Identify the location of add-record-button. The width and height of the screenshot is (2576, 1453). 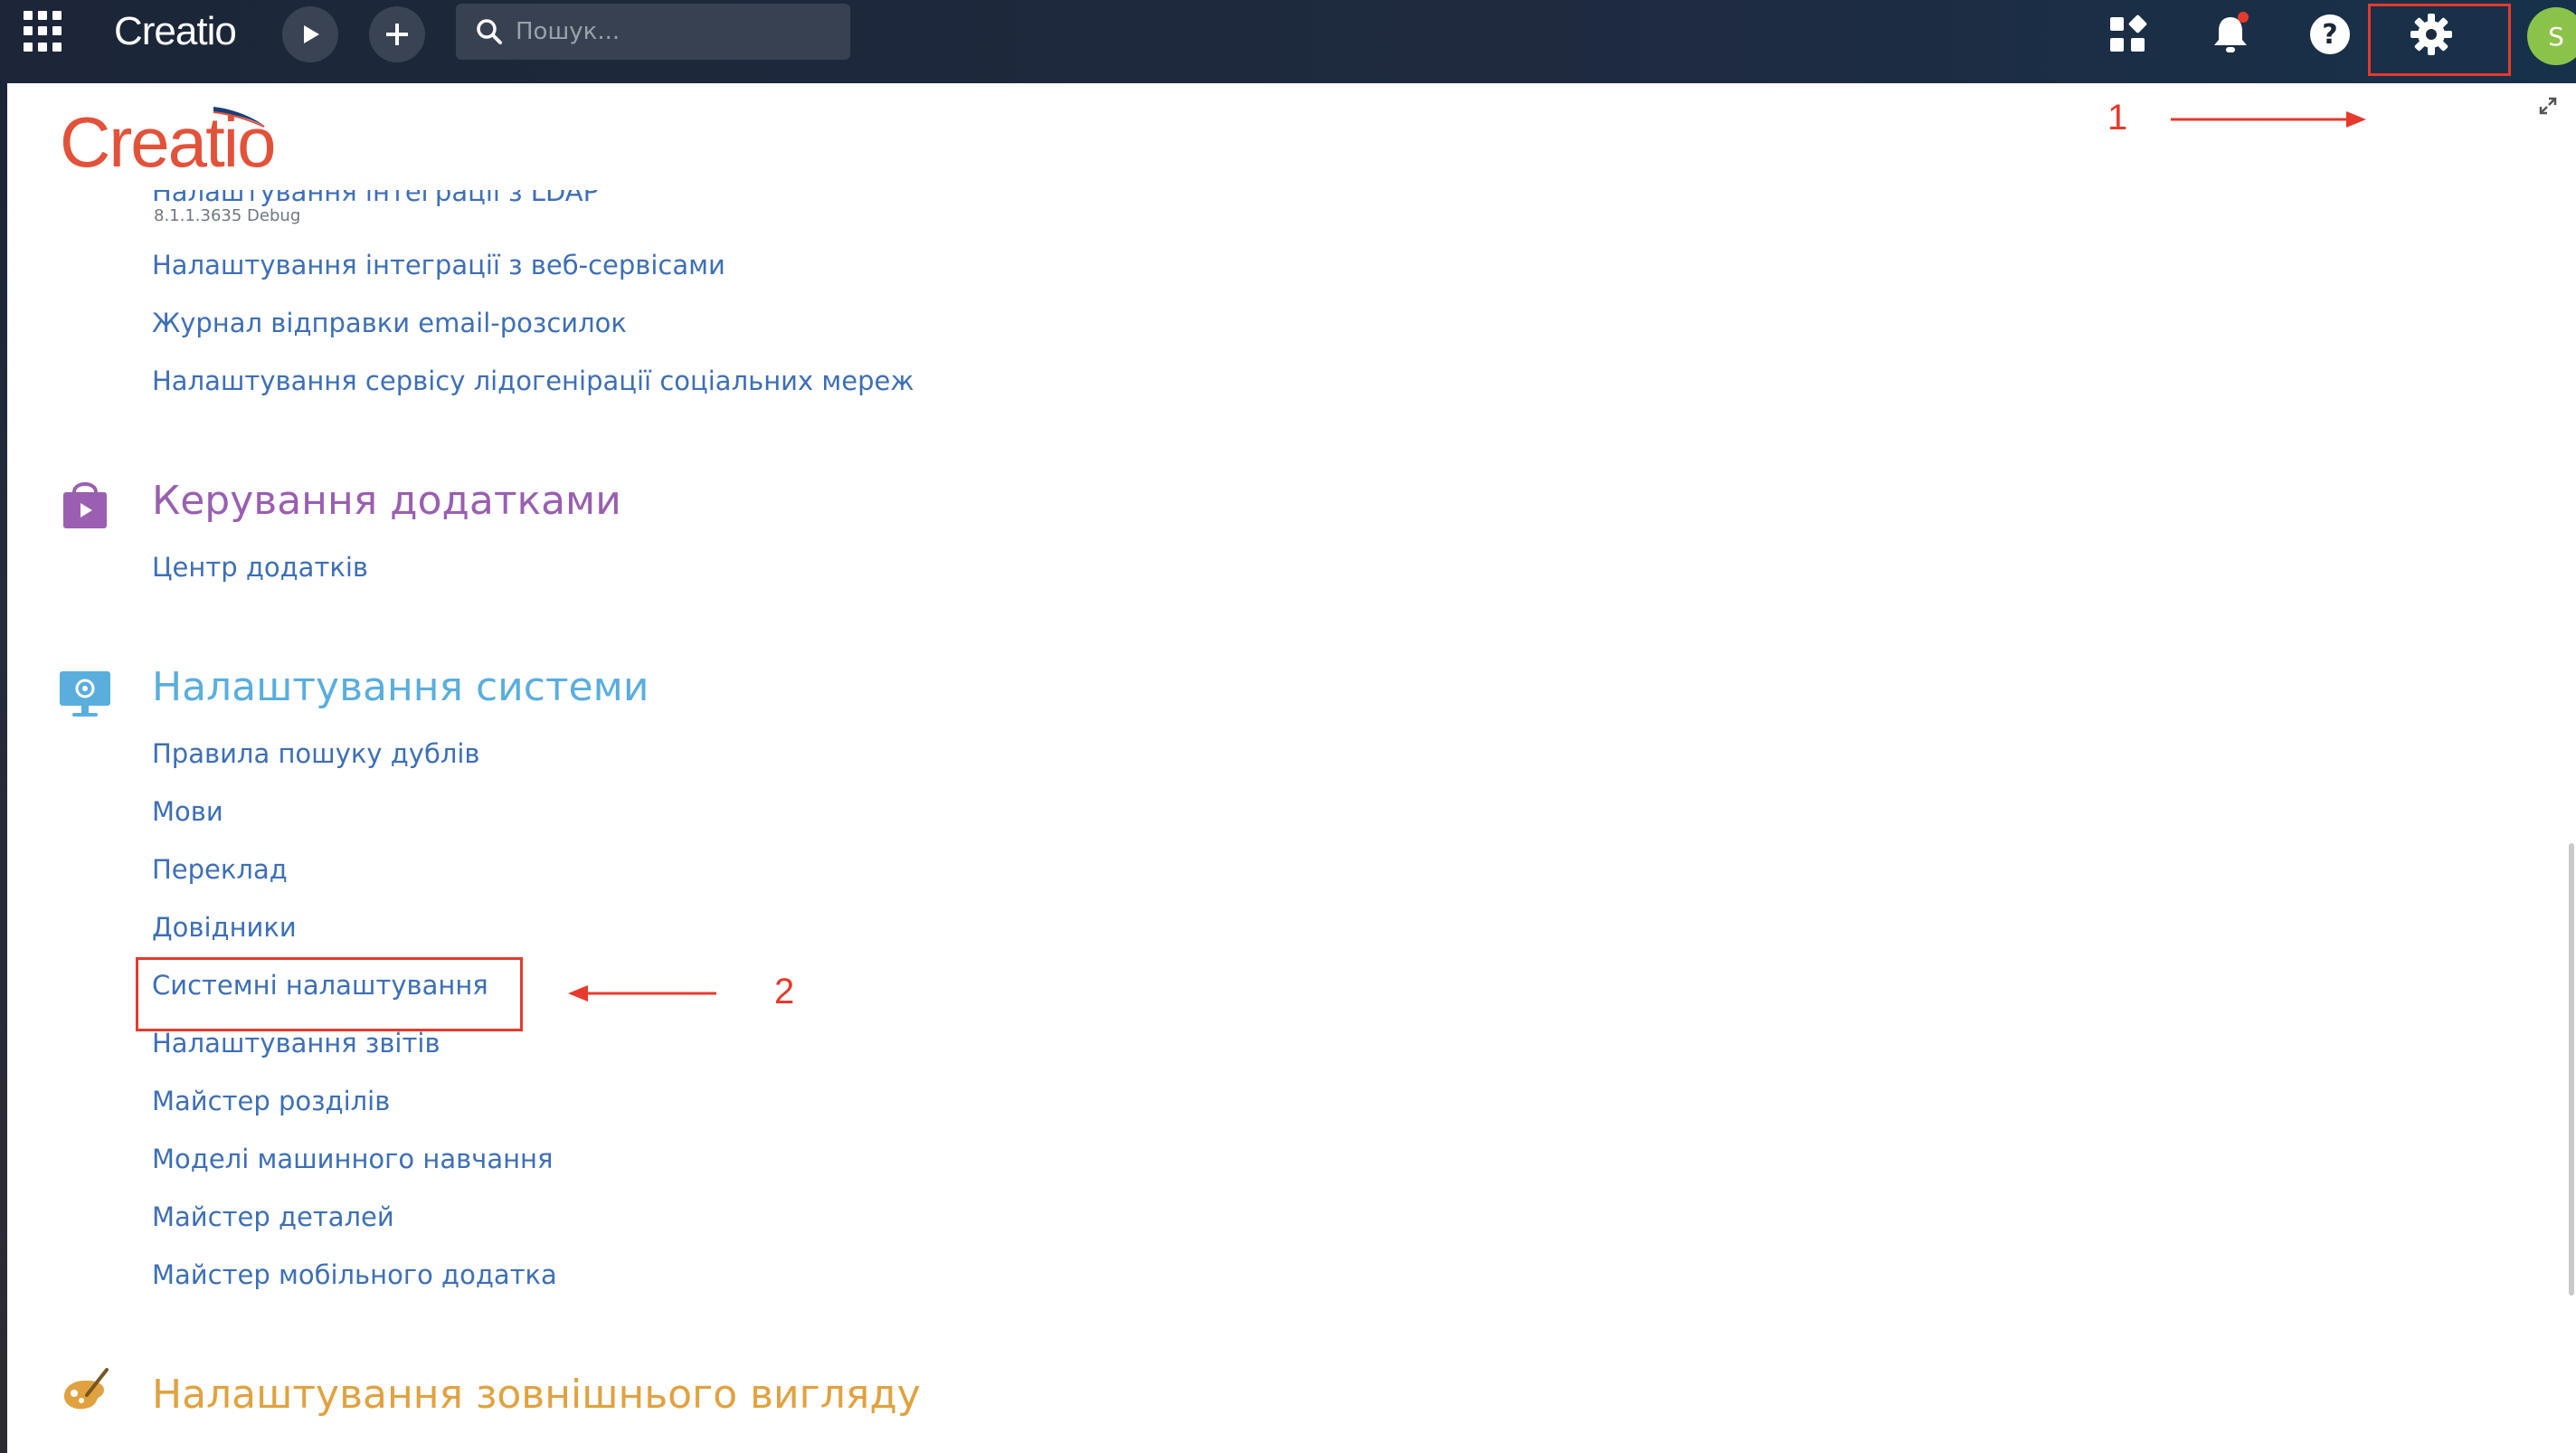
(397, 34).